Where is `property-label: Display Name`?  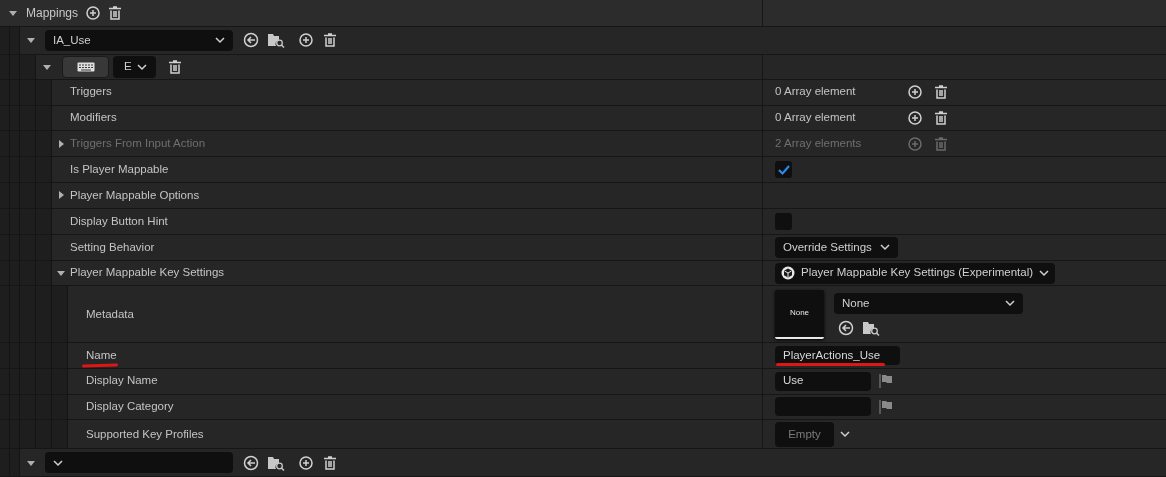
property-label: Display Name is located at coordinates (122, 381).